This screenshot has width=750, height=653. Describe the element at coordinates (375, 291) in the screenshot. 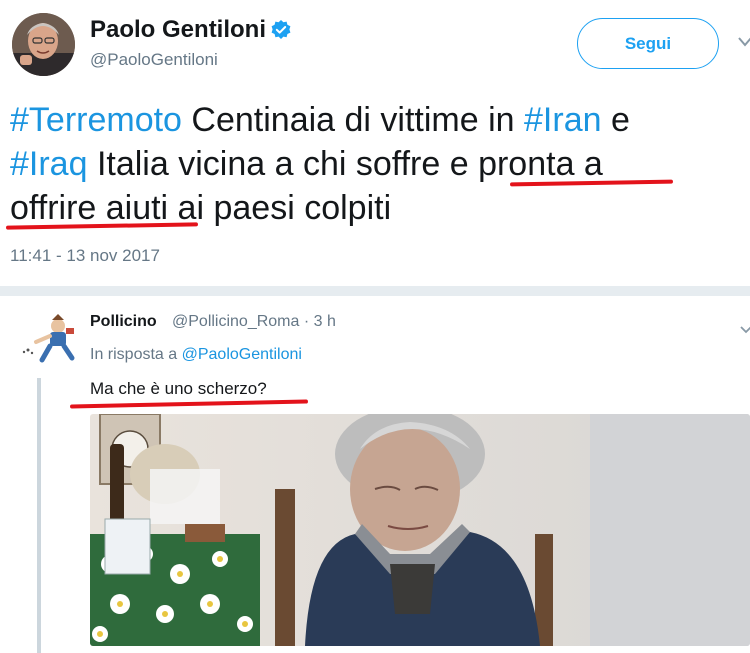

I see `divider` at that location.